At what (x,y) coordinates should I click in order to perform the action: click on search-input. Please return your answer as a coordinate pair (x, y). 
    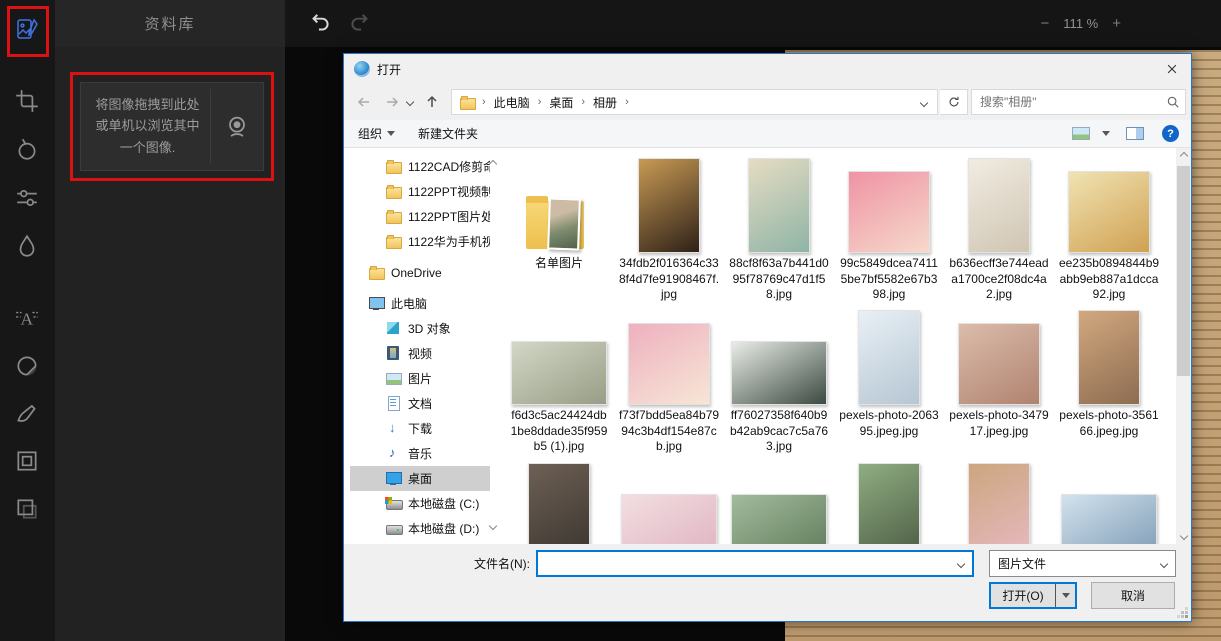
    Looking at the image, I should click on (1066, 102).